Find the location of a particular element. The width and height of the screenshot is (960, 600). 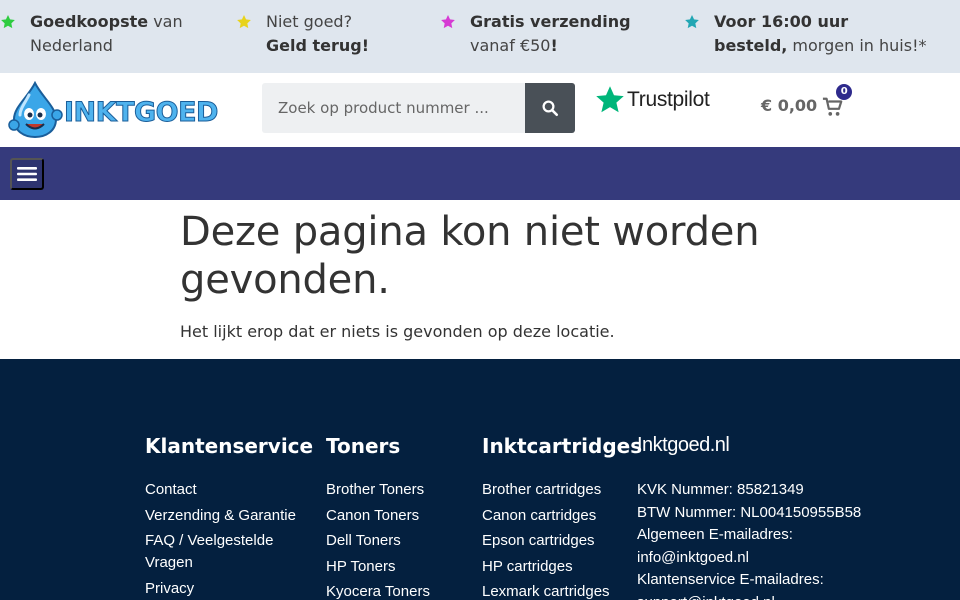

cart-button: € 0,00 0 is located at coordinates (807, 100).